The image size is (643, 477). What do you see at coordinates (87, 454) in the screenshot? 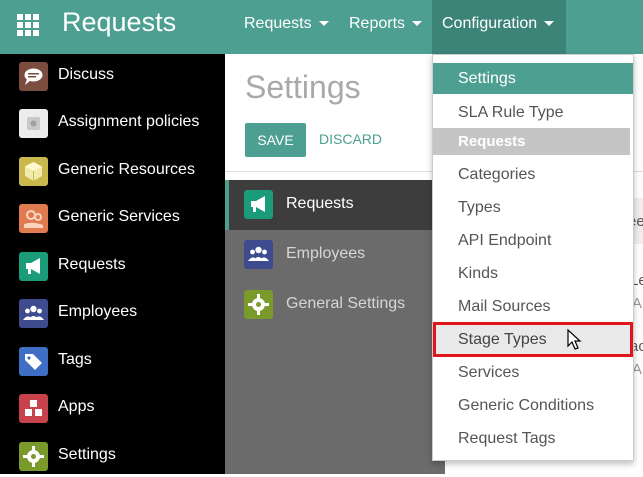
I see `sidebar-item-label: Settings` at bounding box center [87, 454].